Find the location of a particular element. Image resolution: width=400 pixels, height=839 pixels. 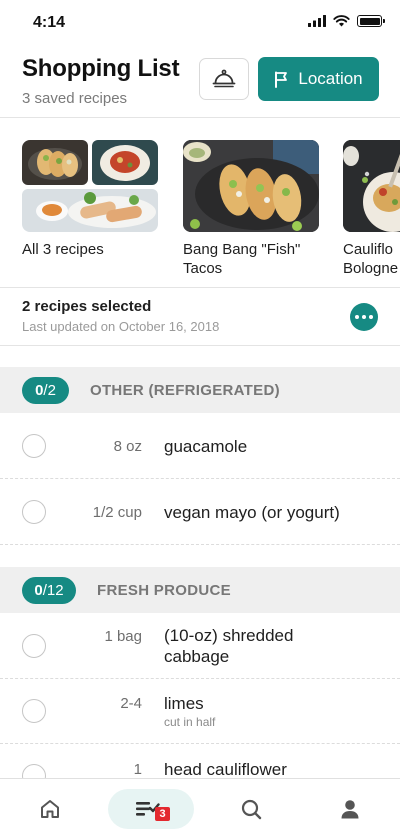

section-count-badge: 0/2 is located at coordinates (45, 390).